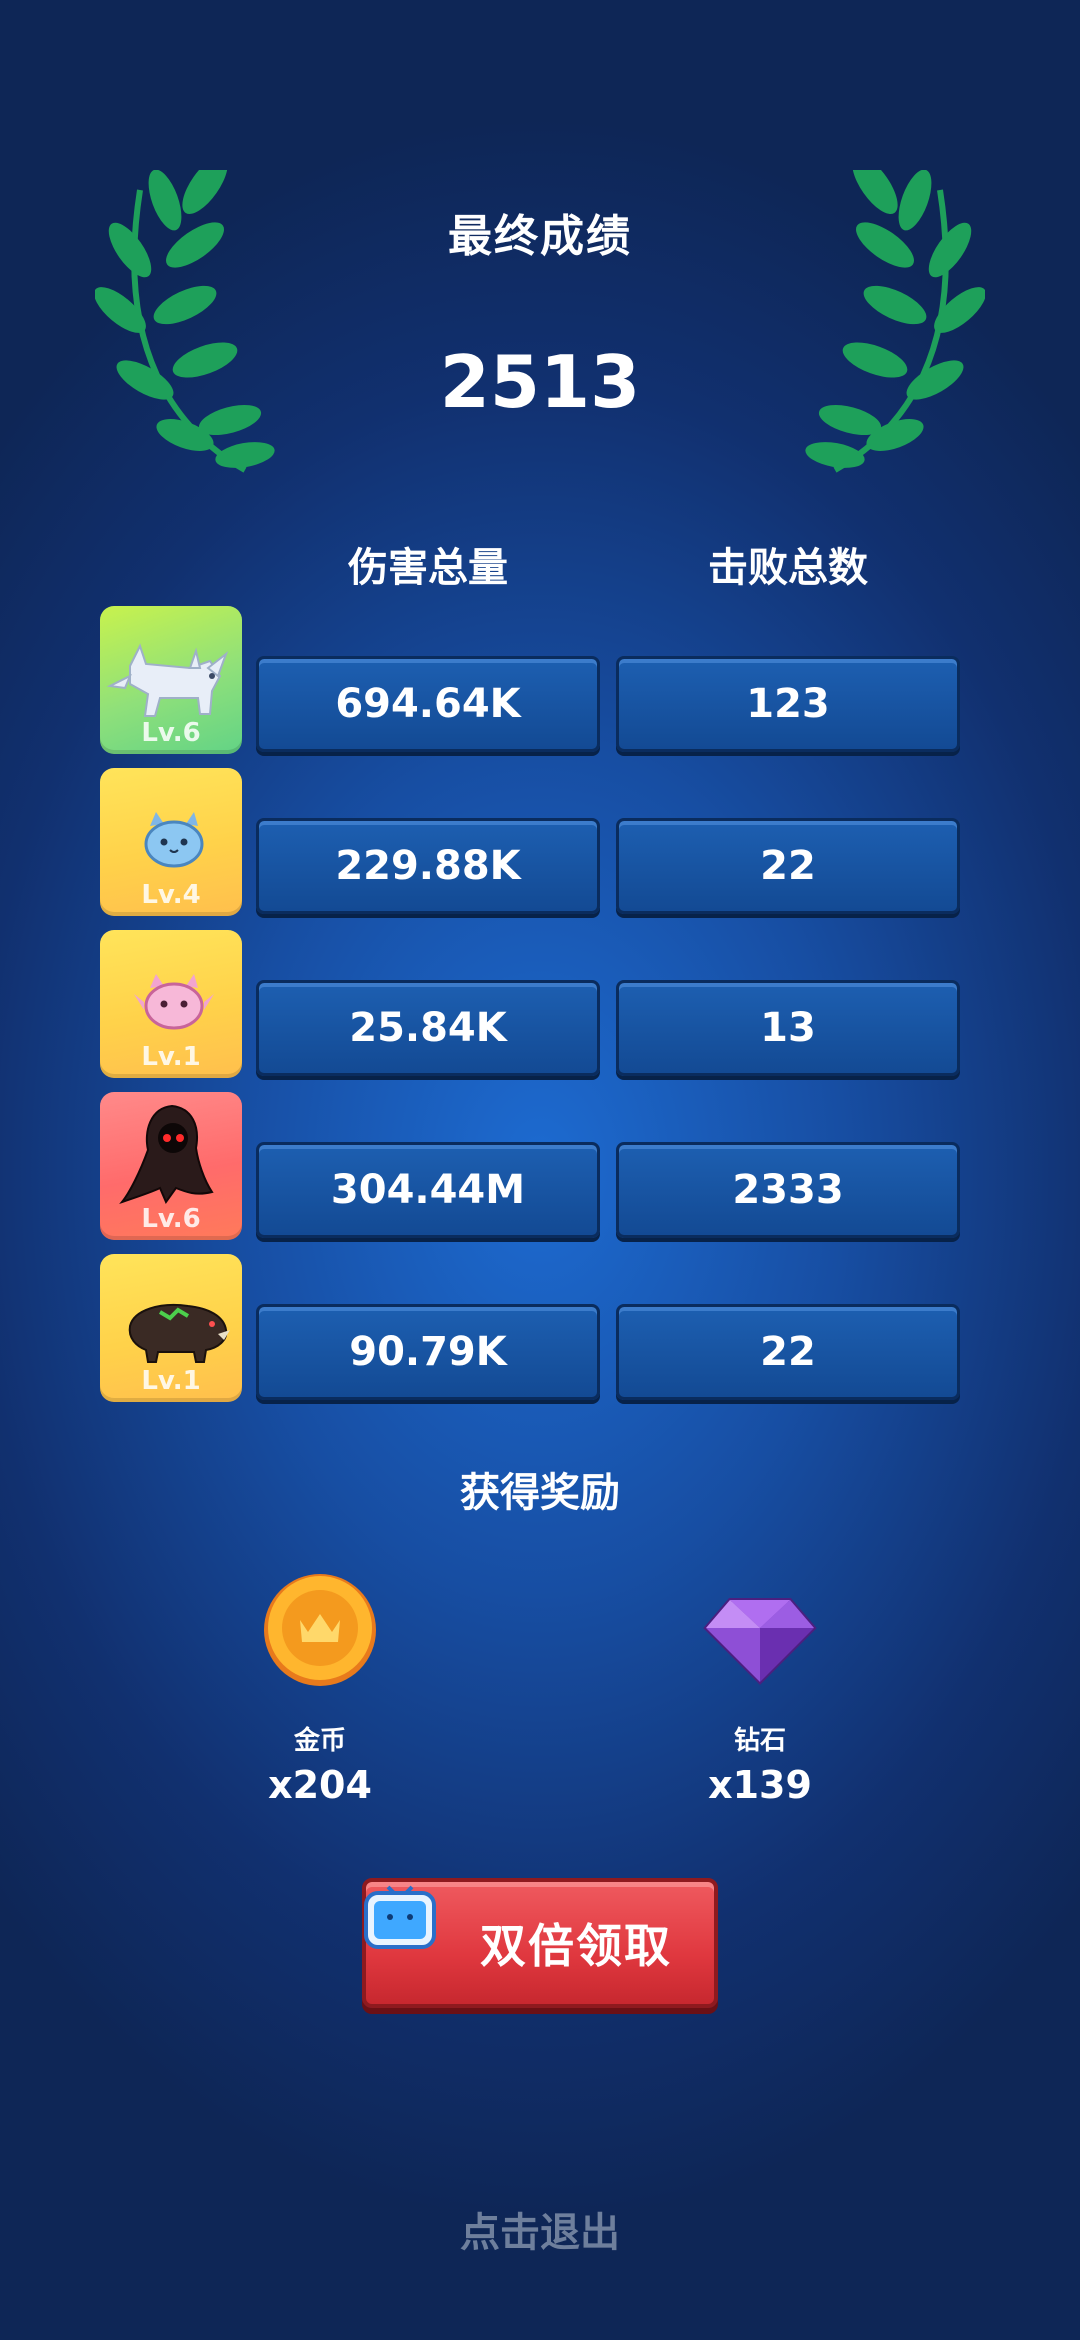 The height and width of the screenshot is (2340, 1080). Describe the element at coordinates (760, 1641) in the screenshot. I see `purple-gem-icon` at that location.